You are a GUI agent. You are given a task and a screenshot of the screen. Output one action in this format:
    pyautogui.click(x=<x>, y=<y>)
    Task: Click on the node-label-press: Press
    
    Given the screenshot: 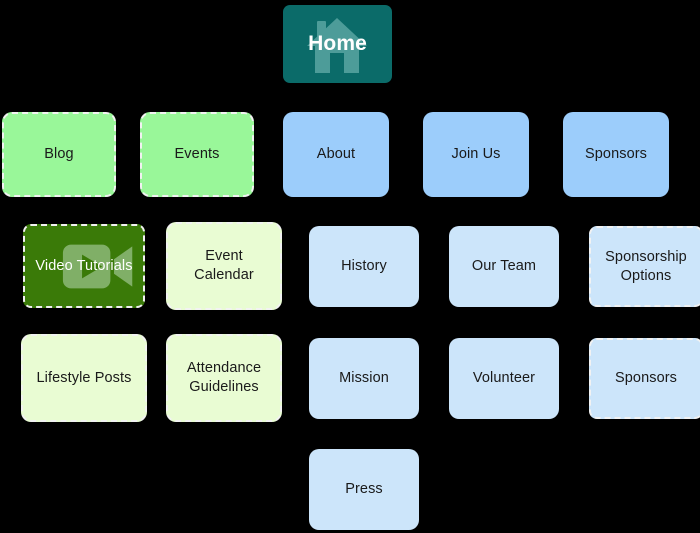 What is the action you would take?
    pyautogui.click(x=364, y=489)
    